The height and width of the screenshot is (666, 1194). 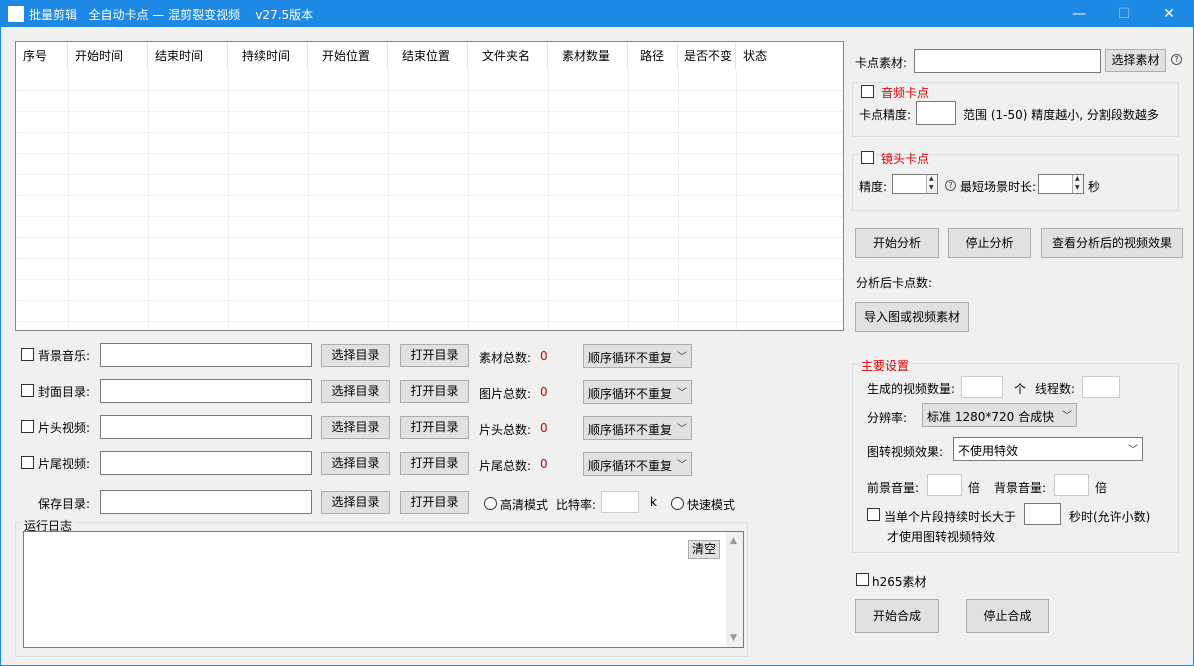 What do you see at coordinates (588, 56) in the screenshot?
I see `column-header: 素材数量` at bounding box center [588, 56].